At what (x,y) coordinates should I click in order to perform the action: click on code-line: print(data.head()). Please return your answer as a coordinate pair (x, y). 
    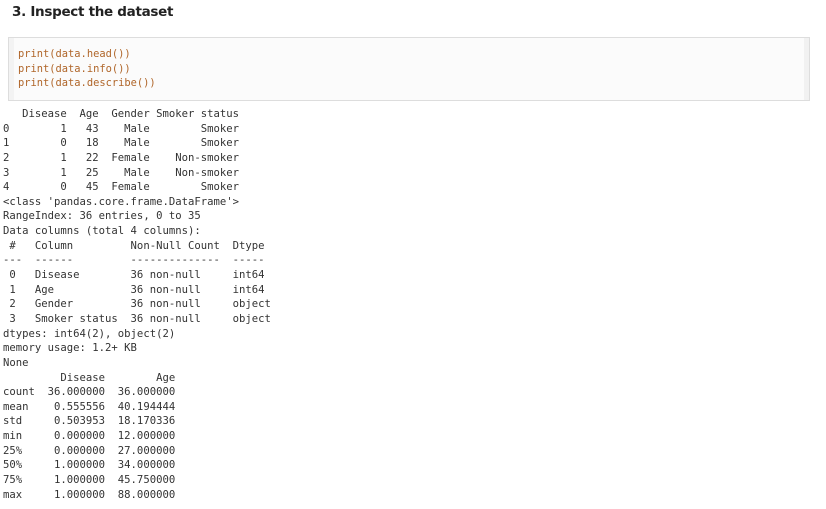
    Looking at the image, I should click on (74, 54).